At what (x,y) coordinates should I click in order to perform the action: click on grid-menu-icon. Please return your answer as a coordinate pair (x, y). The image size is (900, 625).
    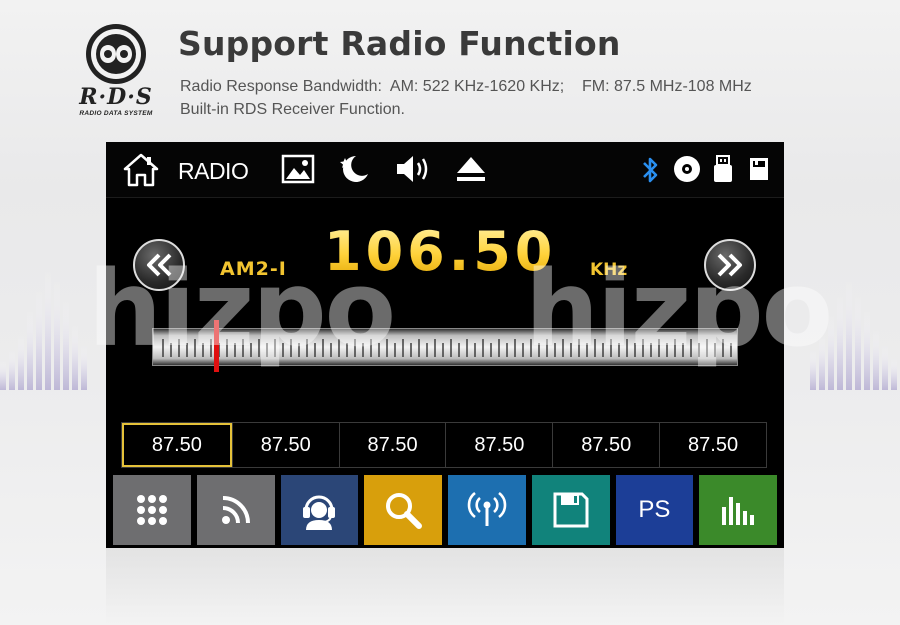
    Looking at the image, I should click on (151, 510).